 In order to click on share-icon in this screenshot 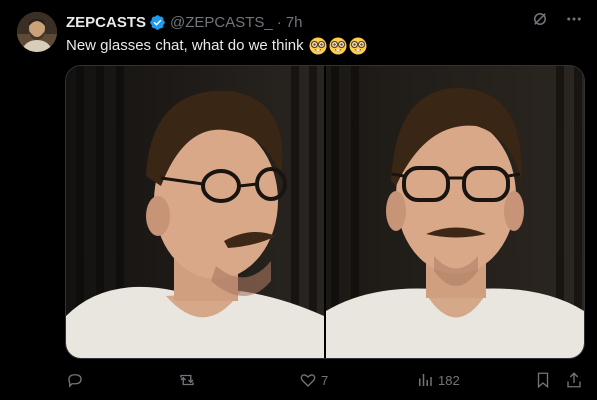, I will do `click(574, 380)`.